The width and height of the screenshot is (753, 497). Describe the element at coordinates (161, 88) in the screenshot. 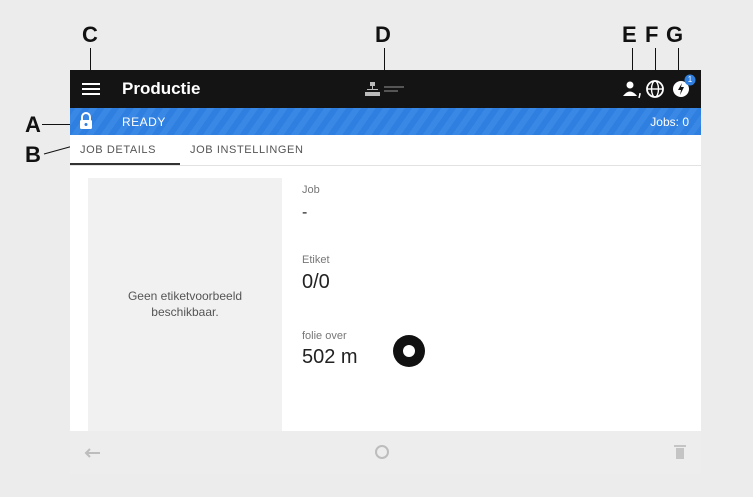

I see `page-title: Productie` at that location.